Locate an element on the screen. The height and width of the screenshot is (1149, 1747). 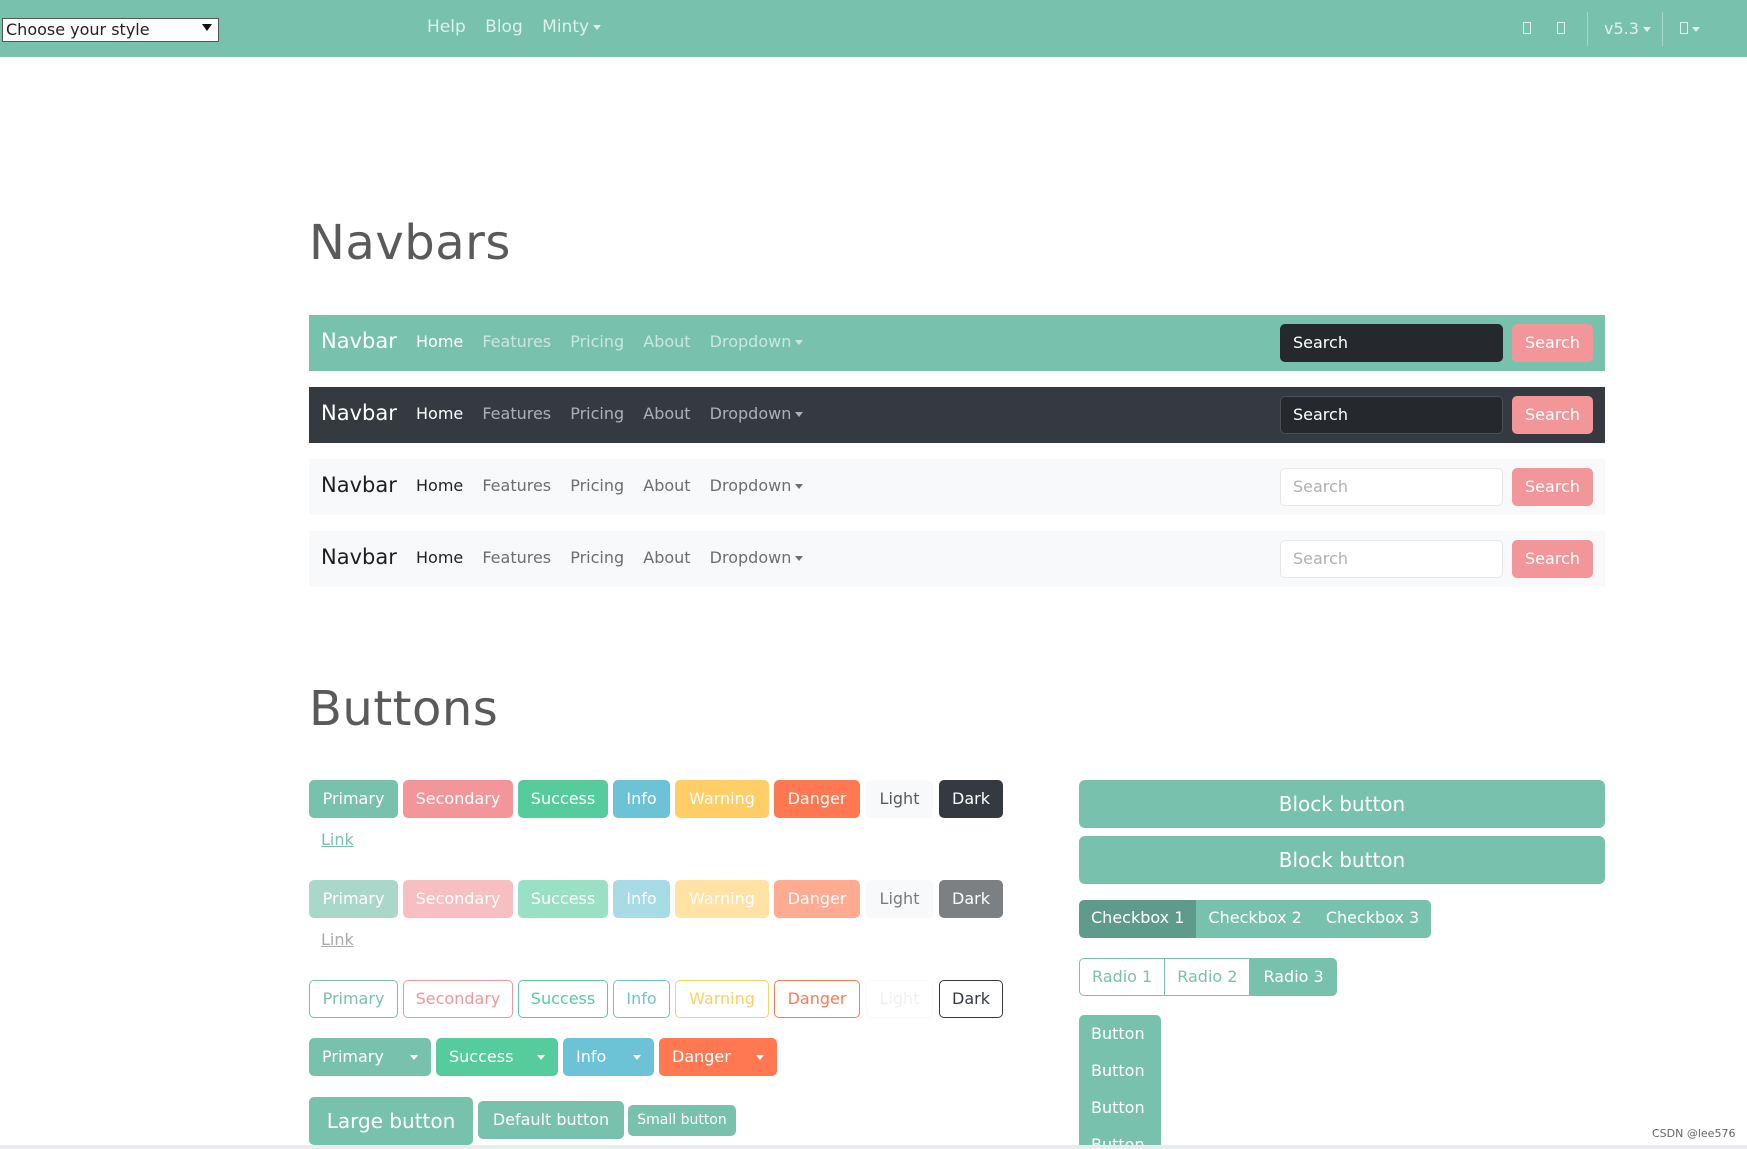
primary-button: Primary is located at coordinates (353, 799).